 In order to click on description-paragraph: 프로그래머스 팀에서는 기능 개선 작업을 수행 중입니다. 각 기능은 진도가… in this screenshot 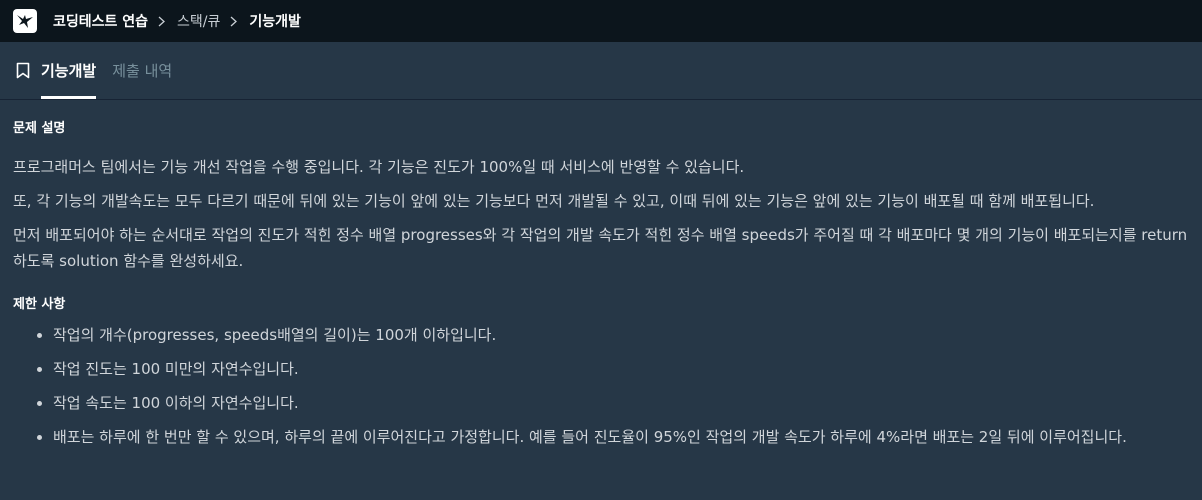, I will do `click(379, 167)`.